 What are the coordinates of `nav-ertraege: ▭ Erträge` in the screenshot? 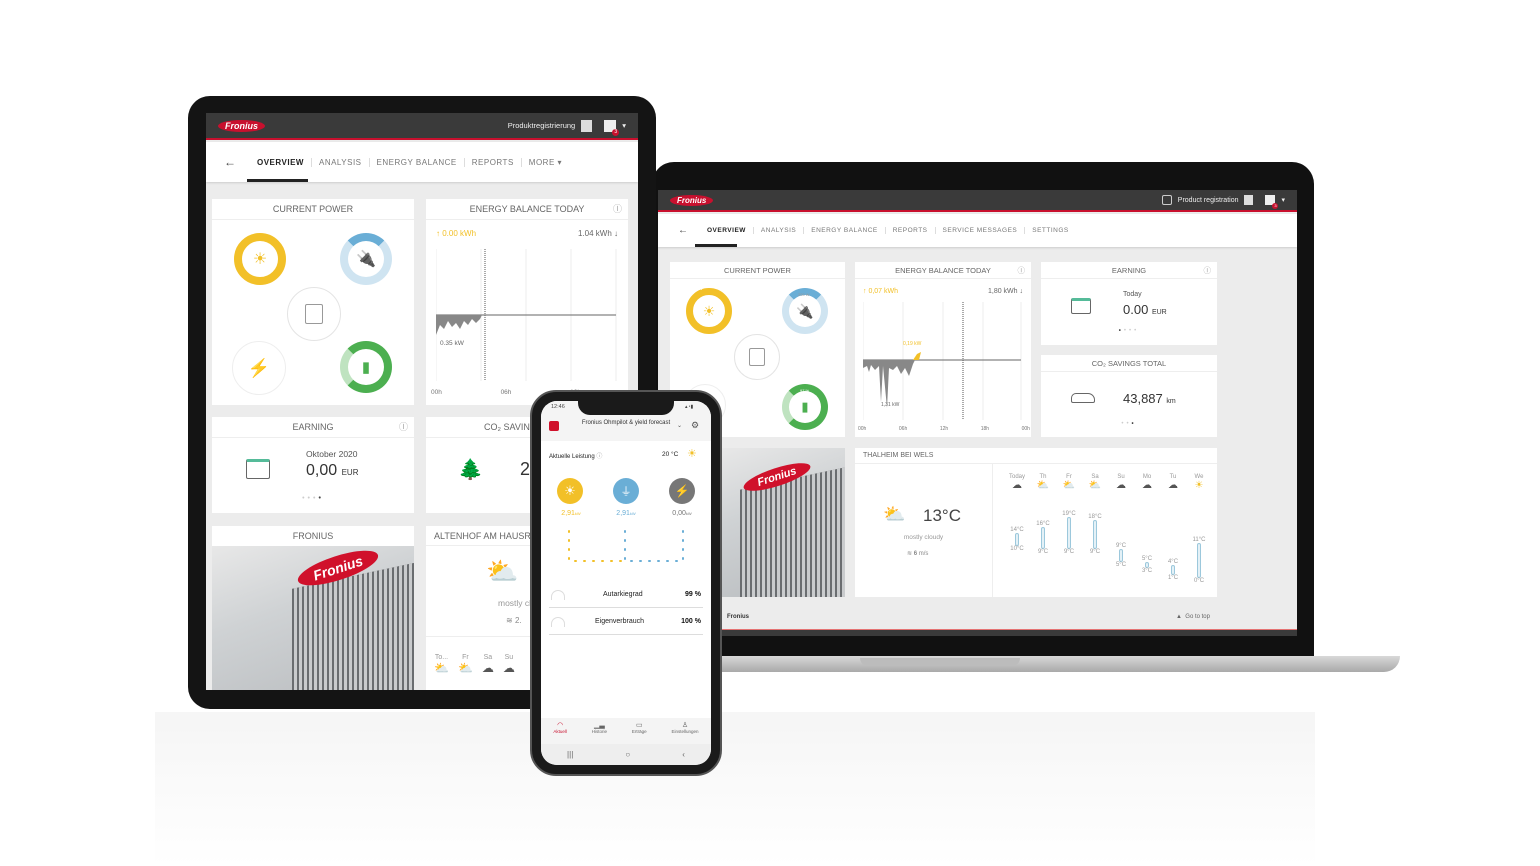 It's located at (639, 732).